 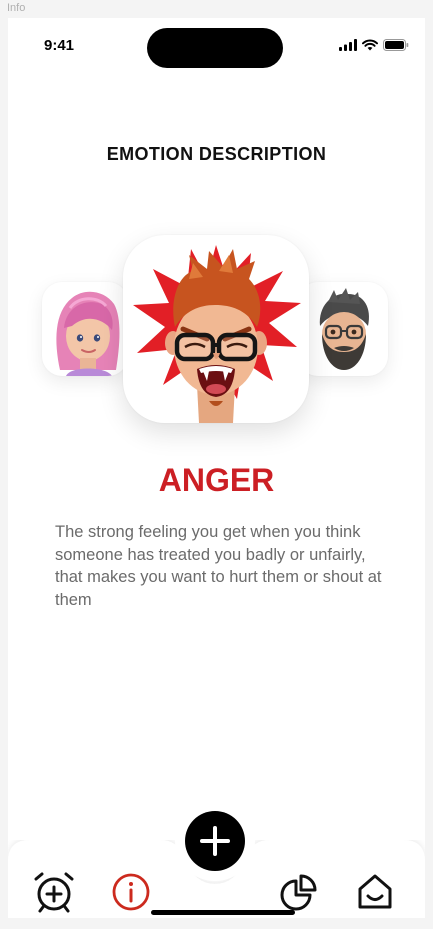 I want to click on emotion-name: ANGER, so click(x=216, y=480).